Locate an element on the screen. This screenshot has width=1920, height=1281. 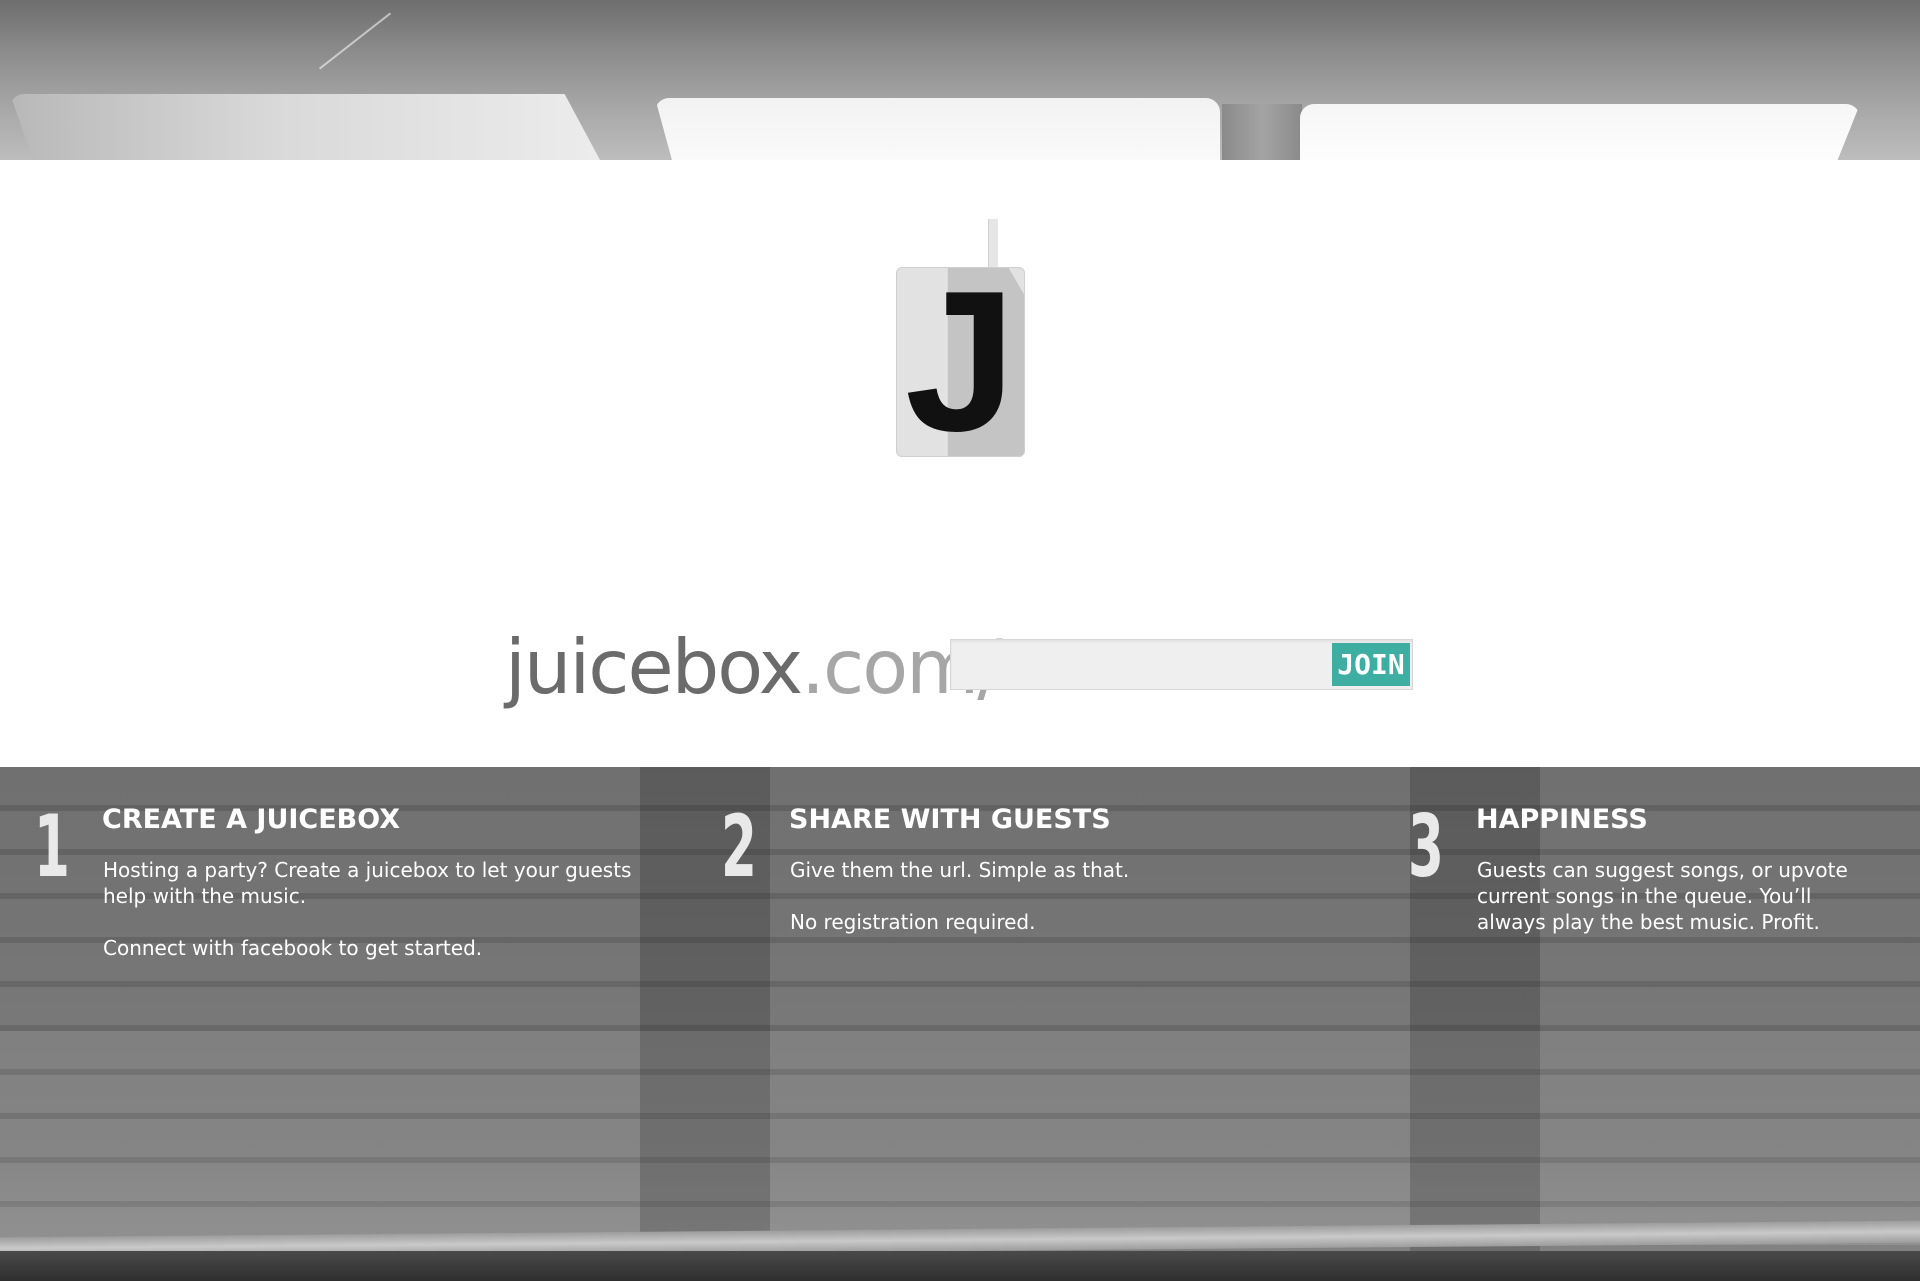
url-domain: juicebox is located at coordinates (654, 667).